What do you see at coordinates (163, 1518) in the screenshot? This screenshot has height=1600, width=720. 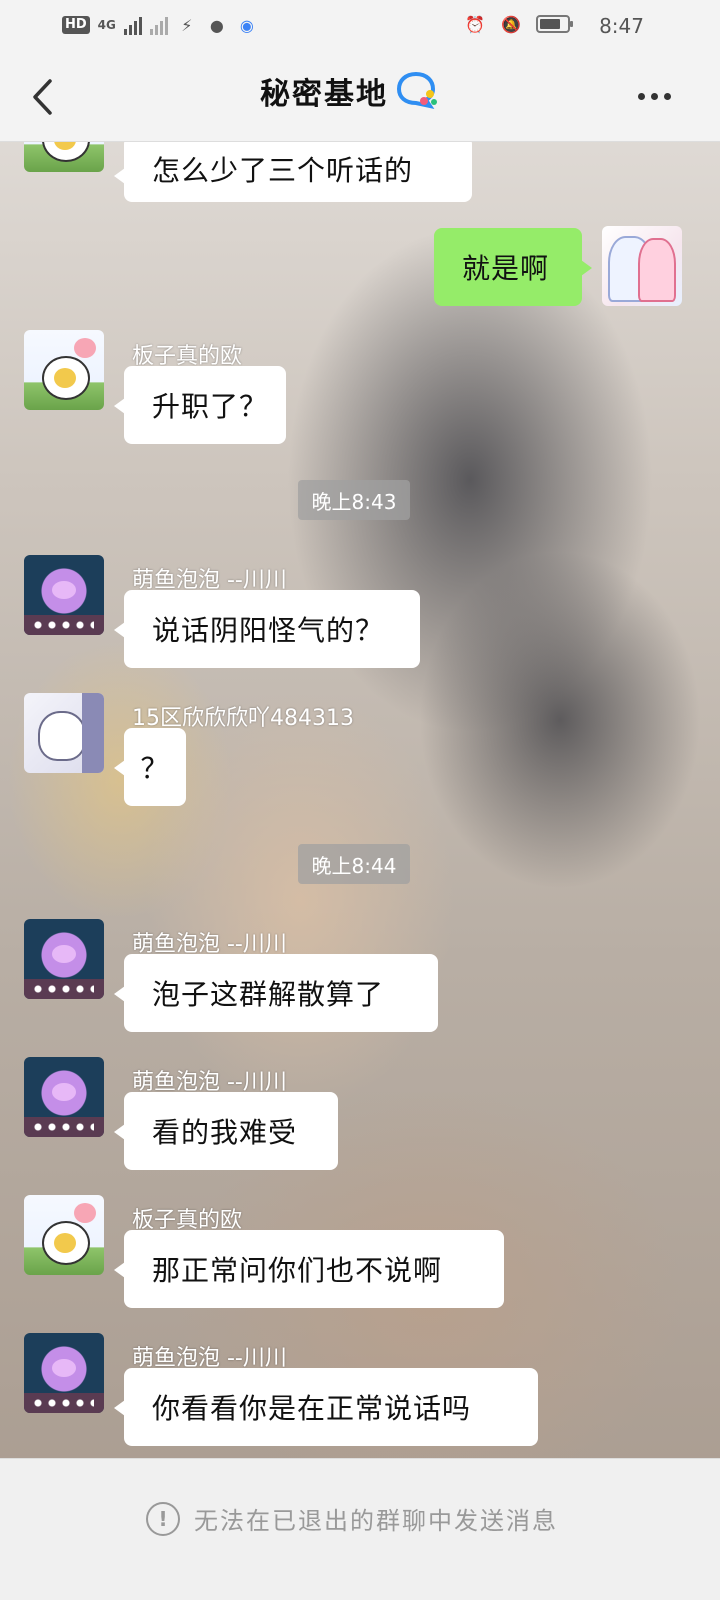 I see `info-icon: !` at bounding box center [163, 1518].